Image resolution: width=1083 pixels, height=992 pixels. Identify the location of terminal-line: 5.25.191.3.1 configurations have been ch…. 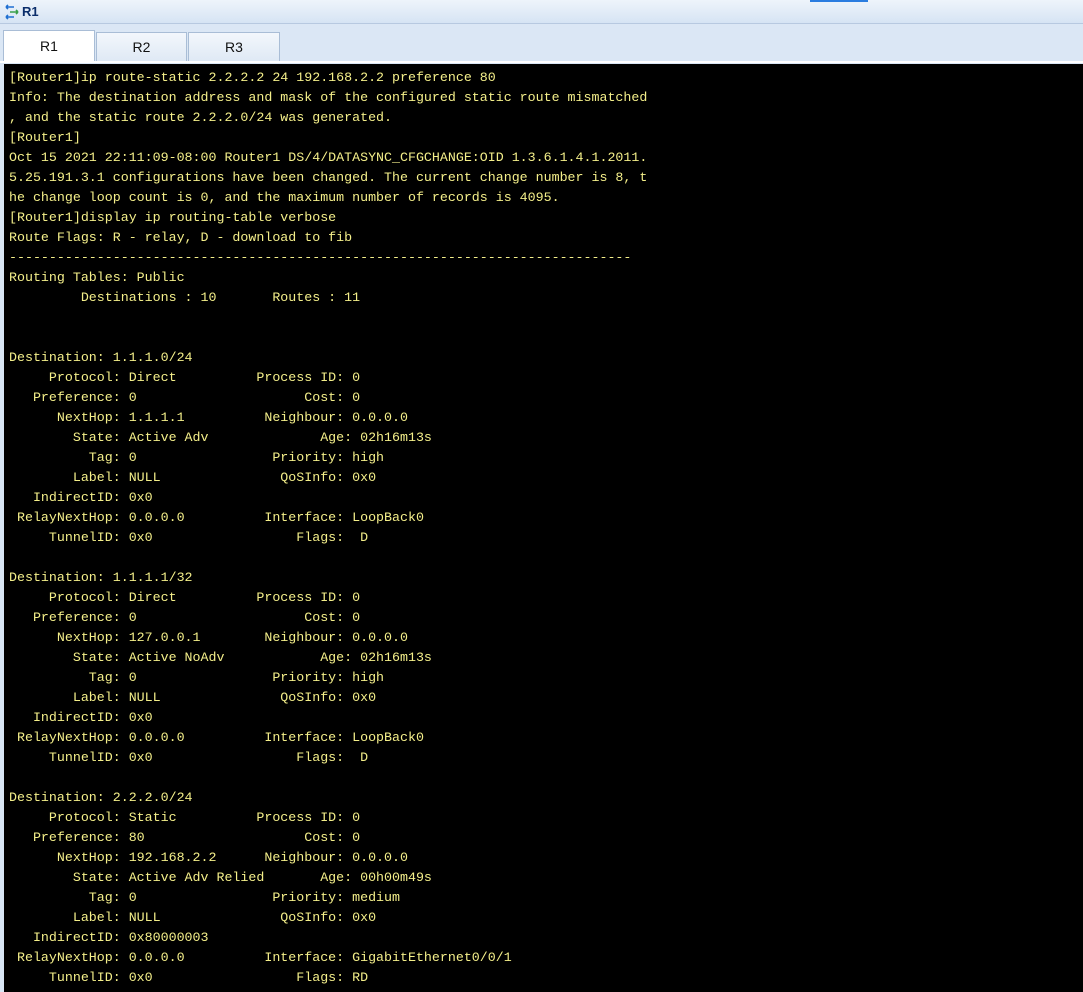
(328, 177).